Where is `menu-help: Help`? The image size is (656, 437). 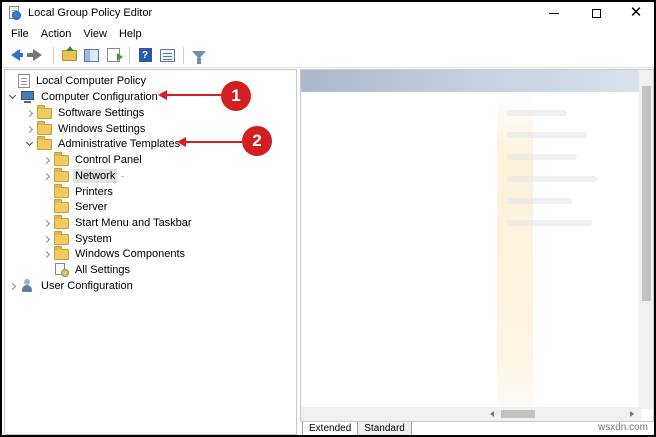
menu-help: Help is located at coordinates (130, 34).